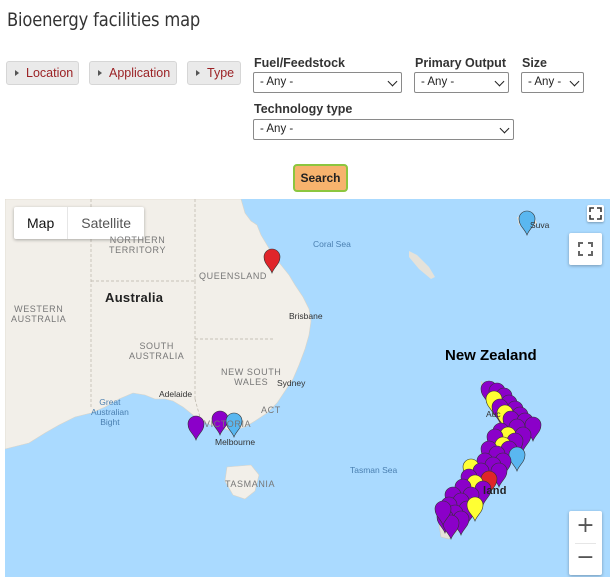 The width and height of the screenshot is (615, 577). Describe the element at coordinates (585, 527) in the screenshot. I see `zoom-in-button: +` at that location.